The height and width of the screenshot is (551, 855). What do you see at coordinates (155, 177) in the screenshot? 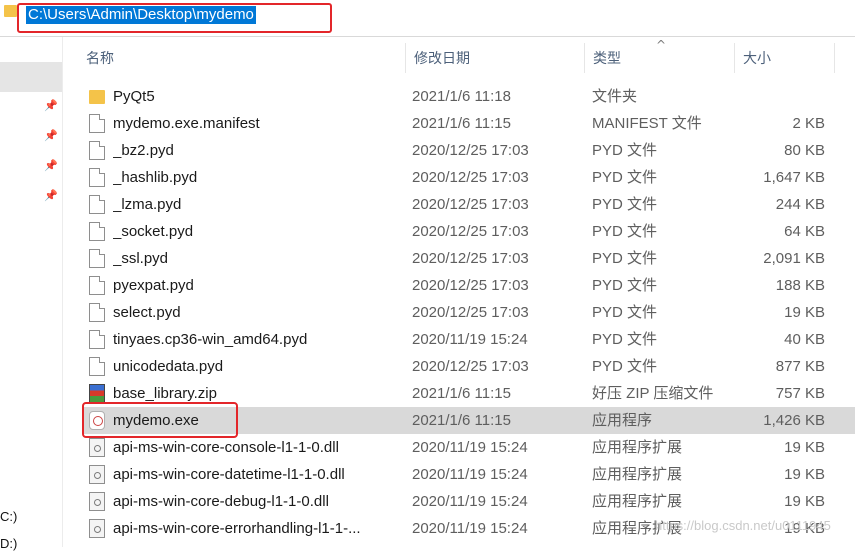
I see `file-name: _hashlib.pyd` at bounding box center [155, 177].